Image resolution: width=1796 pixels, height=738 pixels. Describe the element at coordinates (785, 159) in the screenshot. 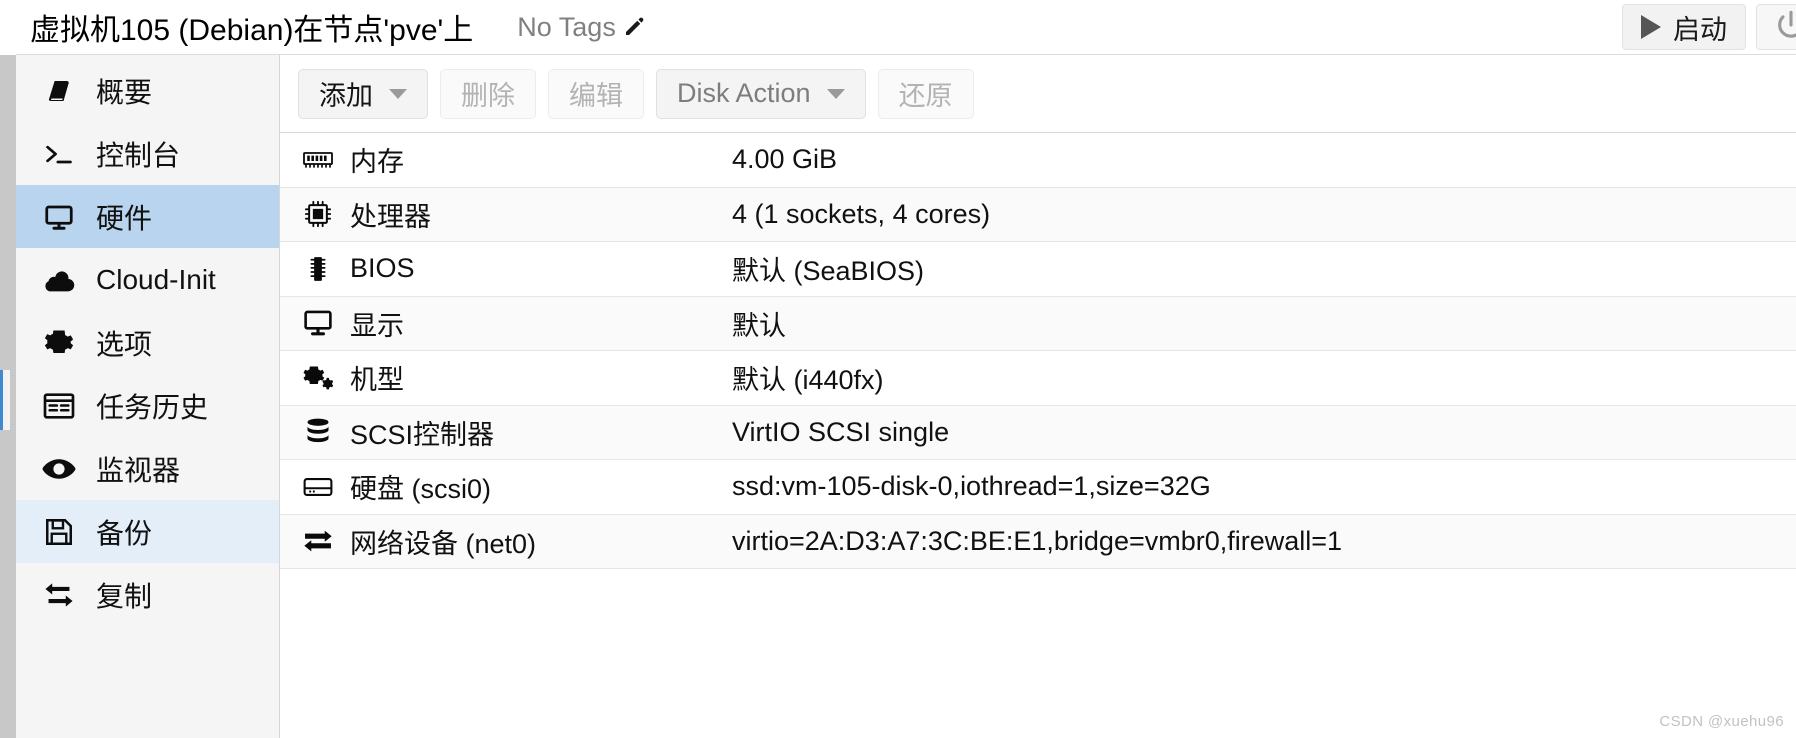

I see `table-cell-value: 4.00 GiB` at that location.